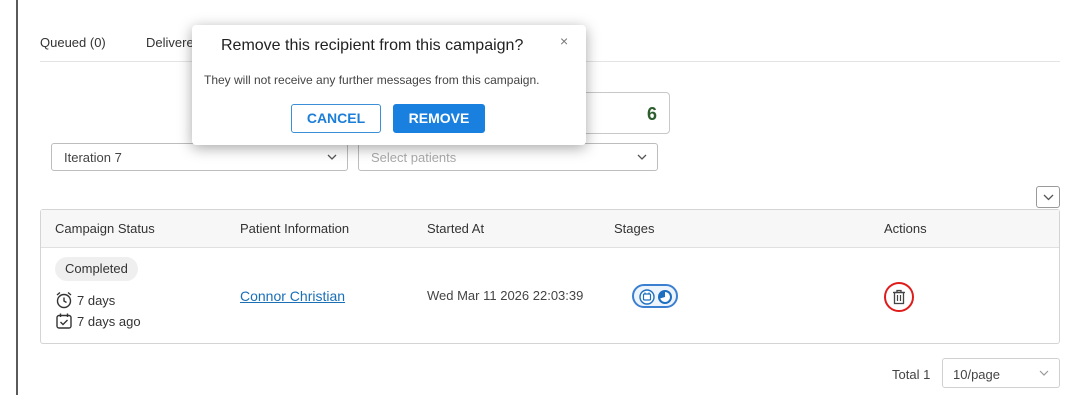 This screenshot has height=395, width=1074. I want to click on header-actions: Actions, so click(905, 228).